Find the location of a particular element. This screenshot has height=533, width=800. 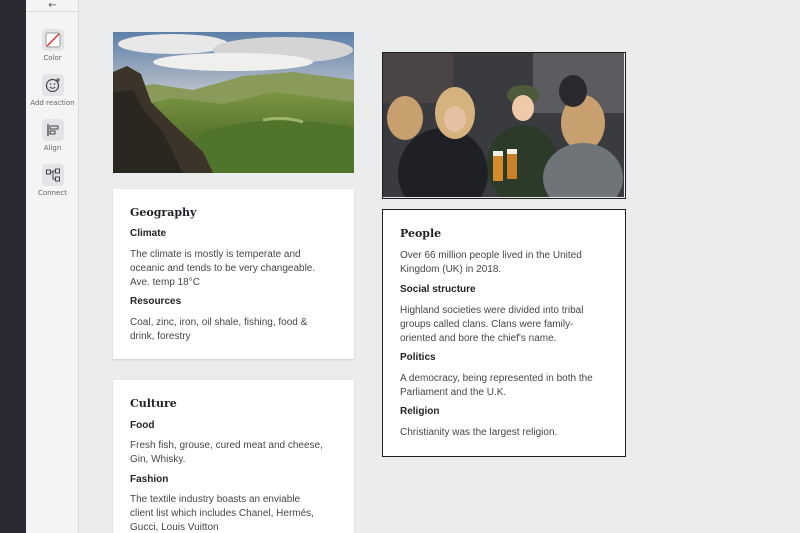

people-photo is located at coordinates (504, 125).